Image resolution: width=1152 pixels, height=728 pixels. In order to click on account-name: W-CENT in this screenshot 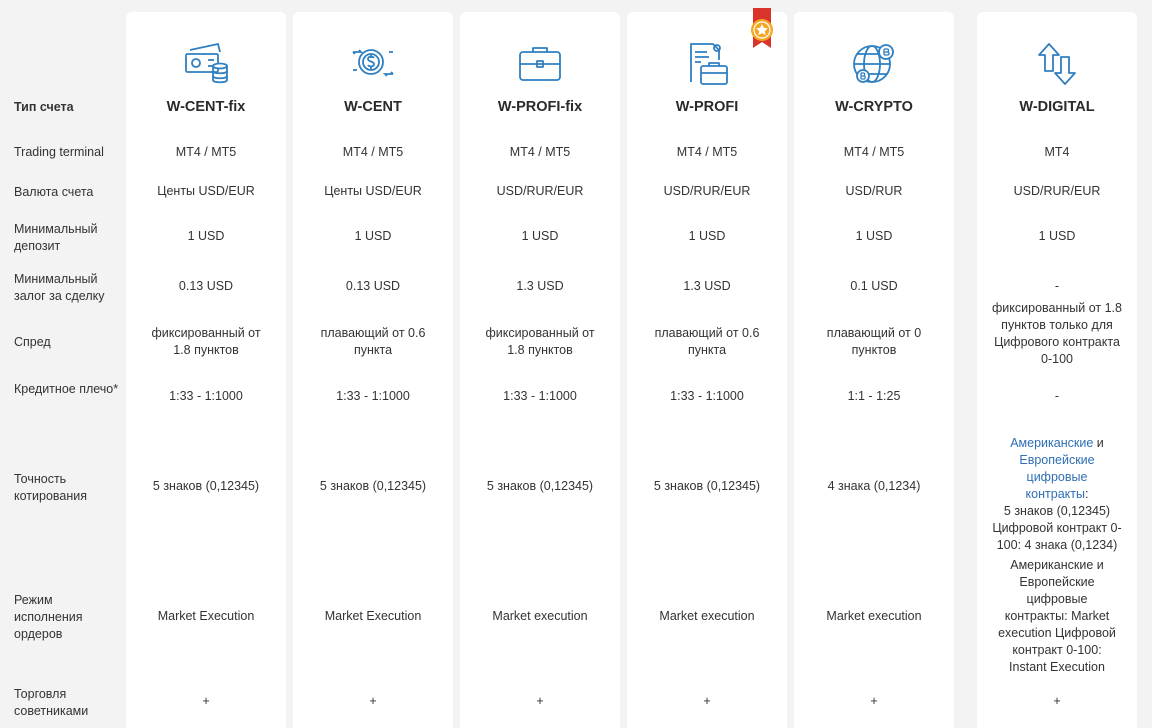, I will do `click(373, 107)`.